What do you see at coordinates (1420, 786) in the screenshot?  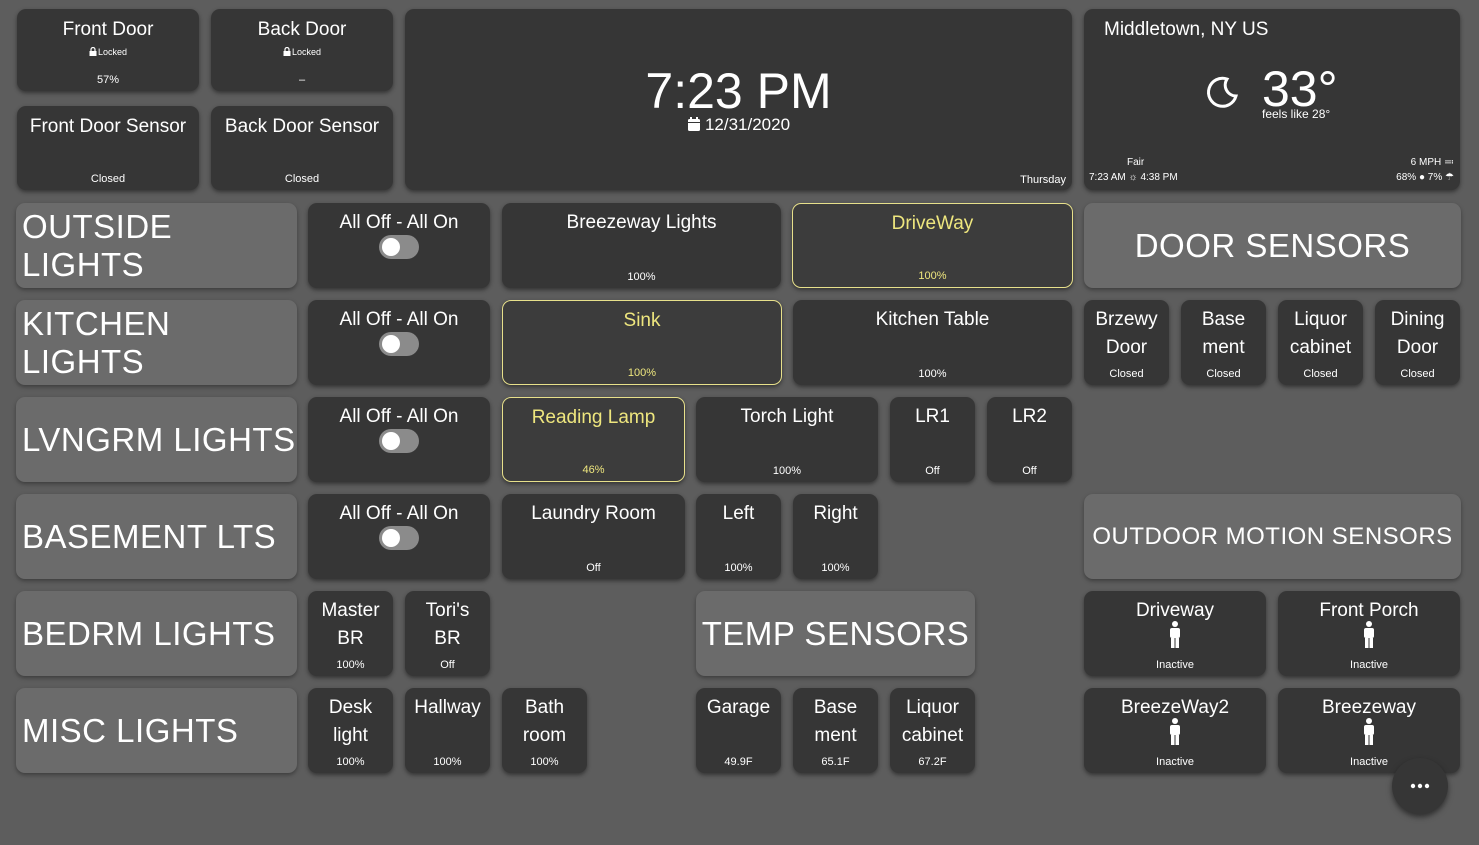 I see `more-menu-button` at bounding box center [1420, 786].